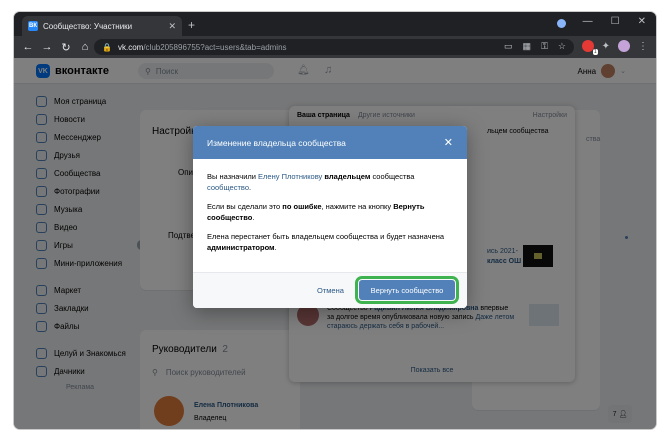 This screenshot has width=670, height=439. I want to click on close-icon: ✕, so click(448, 142).